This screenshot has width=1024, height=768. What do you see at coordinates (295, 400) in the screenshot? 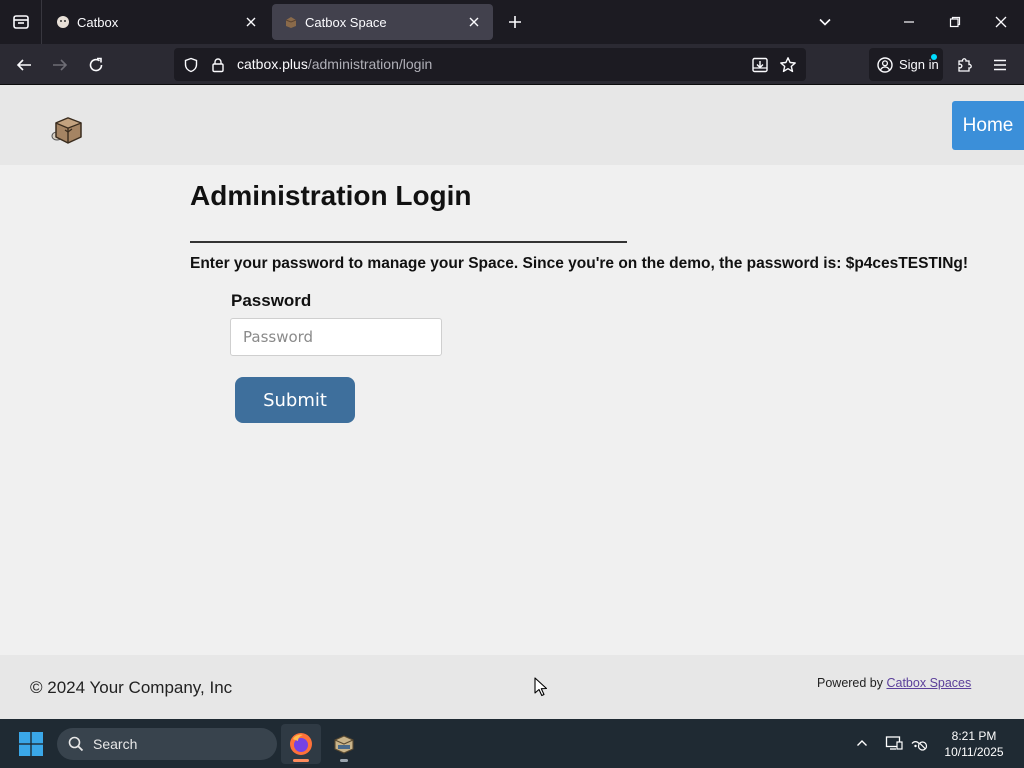
I see `submit-button: Submit` at bounding box center [295, 400].